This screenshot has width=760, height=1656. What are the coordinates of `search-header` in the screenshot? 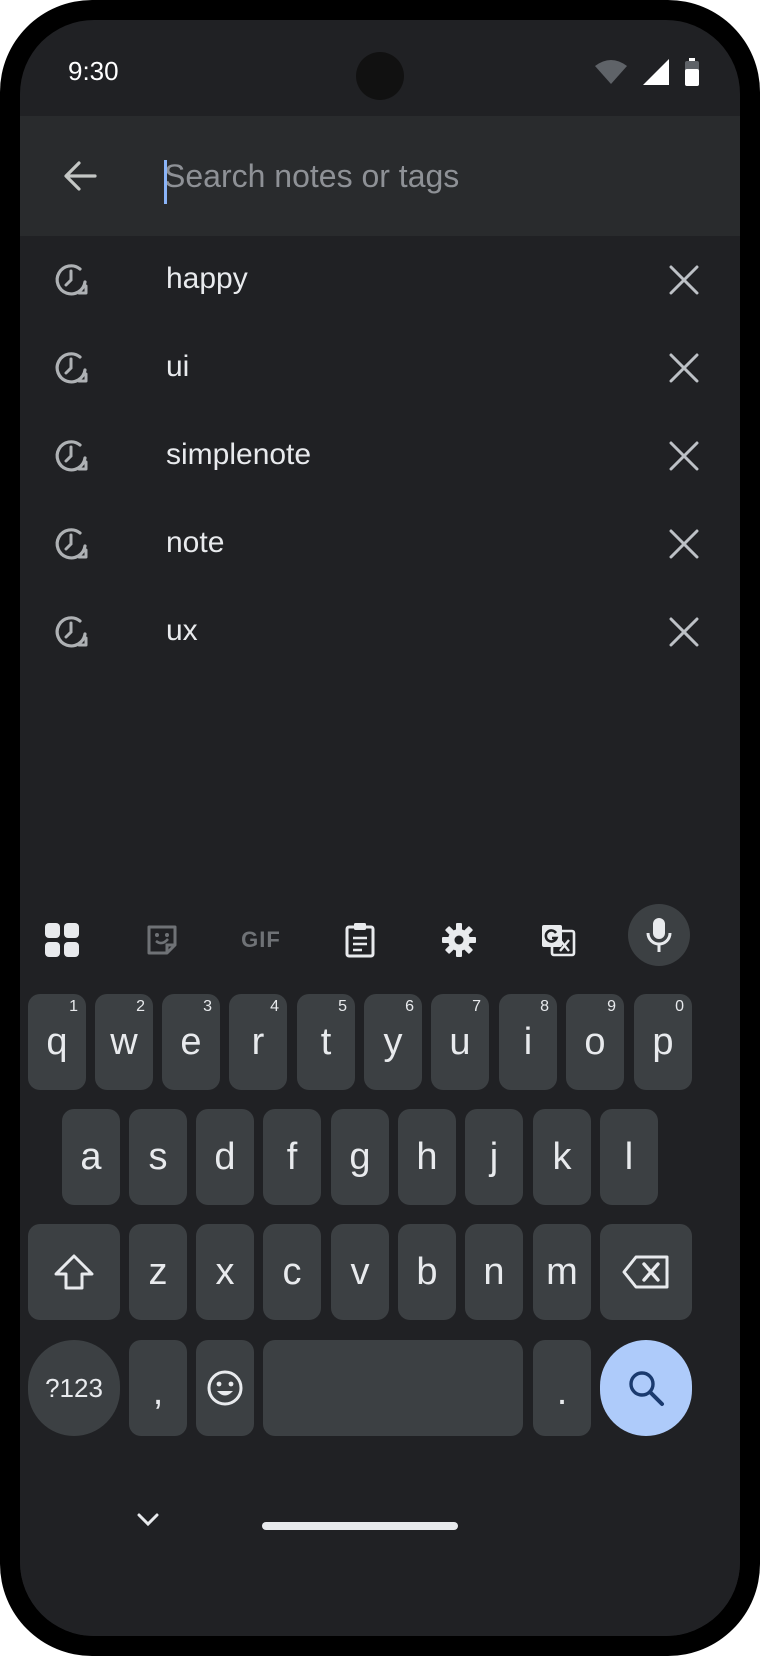 It's located at (380, 176).